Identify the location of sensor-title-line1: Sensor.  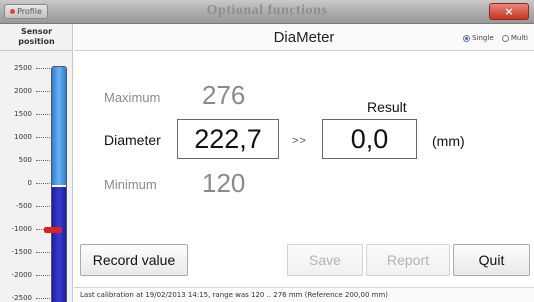
(36, 31).